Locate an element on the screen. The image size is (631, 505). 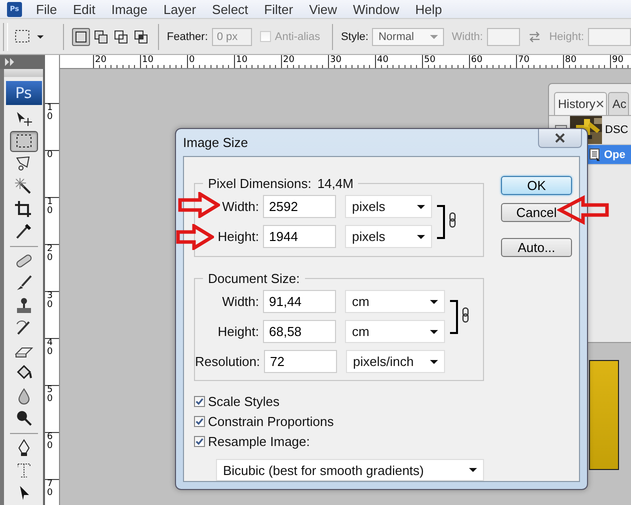
dialog-title: Image Size is located at coordinates (215, 142).